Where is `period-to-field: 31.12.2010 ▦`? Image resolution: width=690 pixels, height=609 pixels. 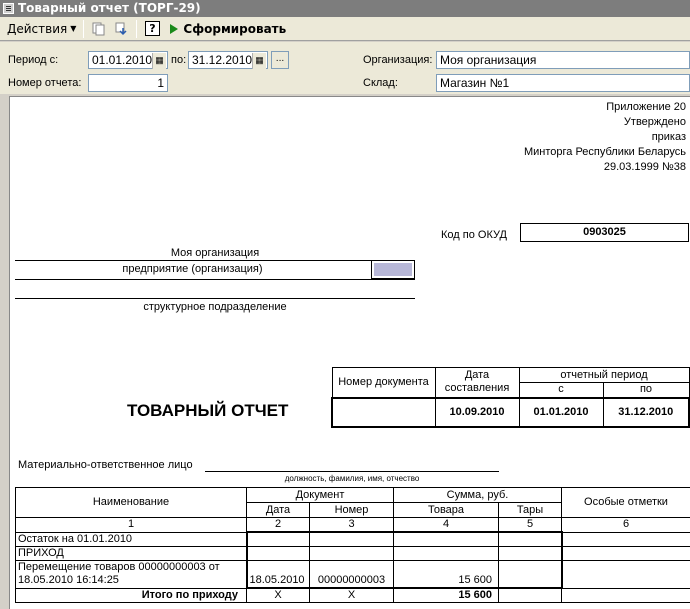
period-to-field: 31.12.2010 ▦ is located at coordinates (228, 60).